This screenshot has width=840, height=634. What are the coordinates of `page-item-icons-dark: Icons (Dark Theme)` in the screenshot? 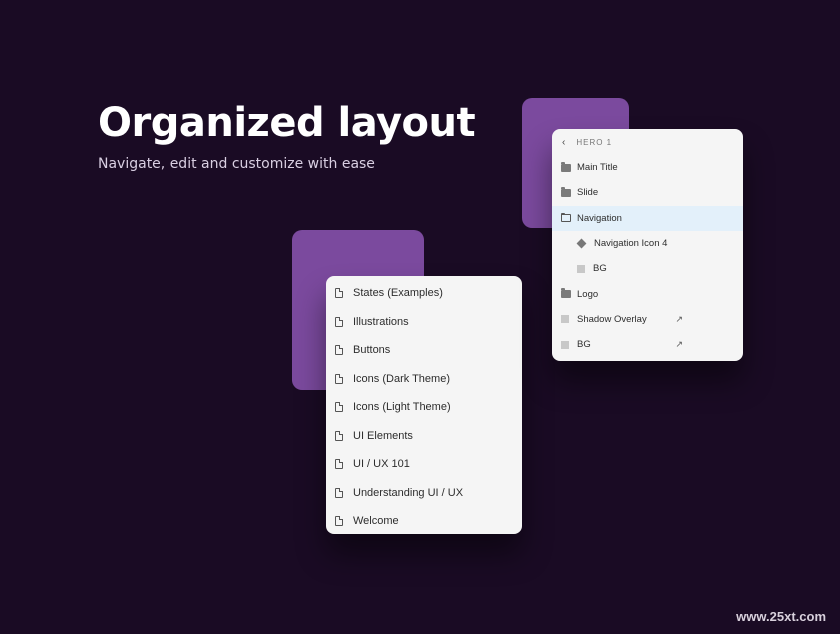 It's located at (424, 379).